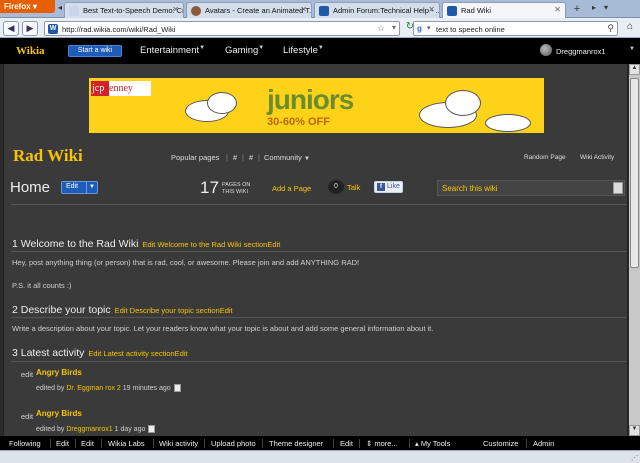 The image size is (640, 463). What do you see at coordinates (249, 10) in the screenshot?
I see `browser-tab: Avatars - Create an Animated T... ✕` at bounding box center [249, 10].